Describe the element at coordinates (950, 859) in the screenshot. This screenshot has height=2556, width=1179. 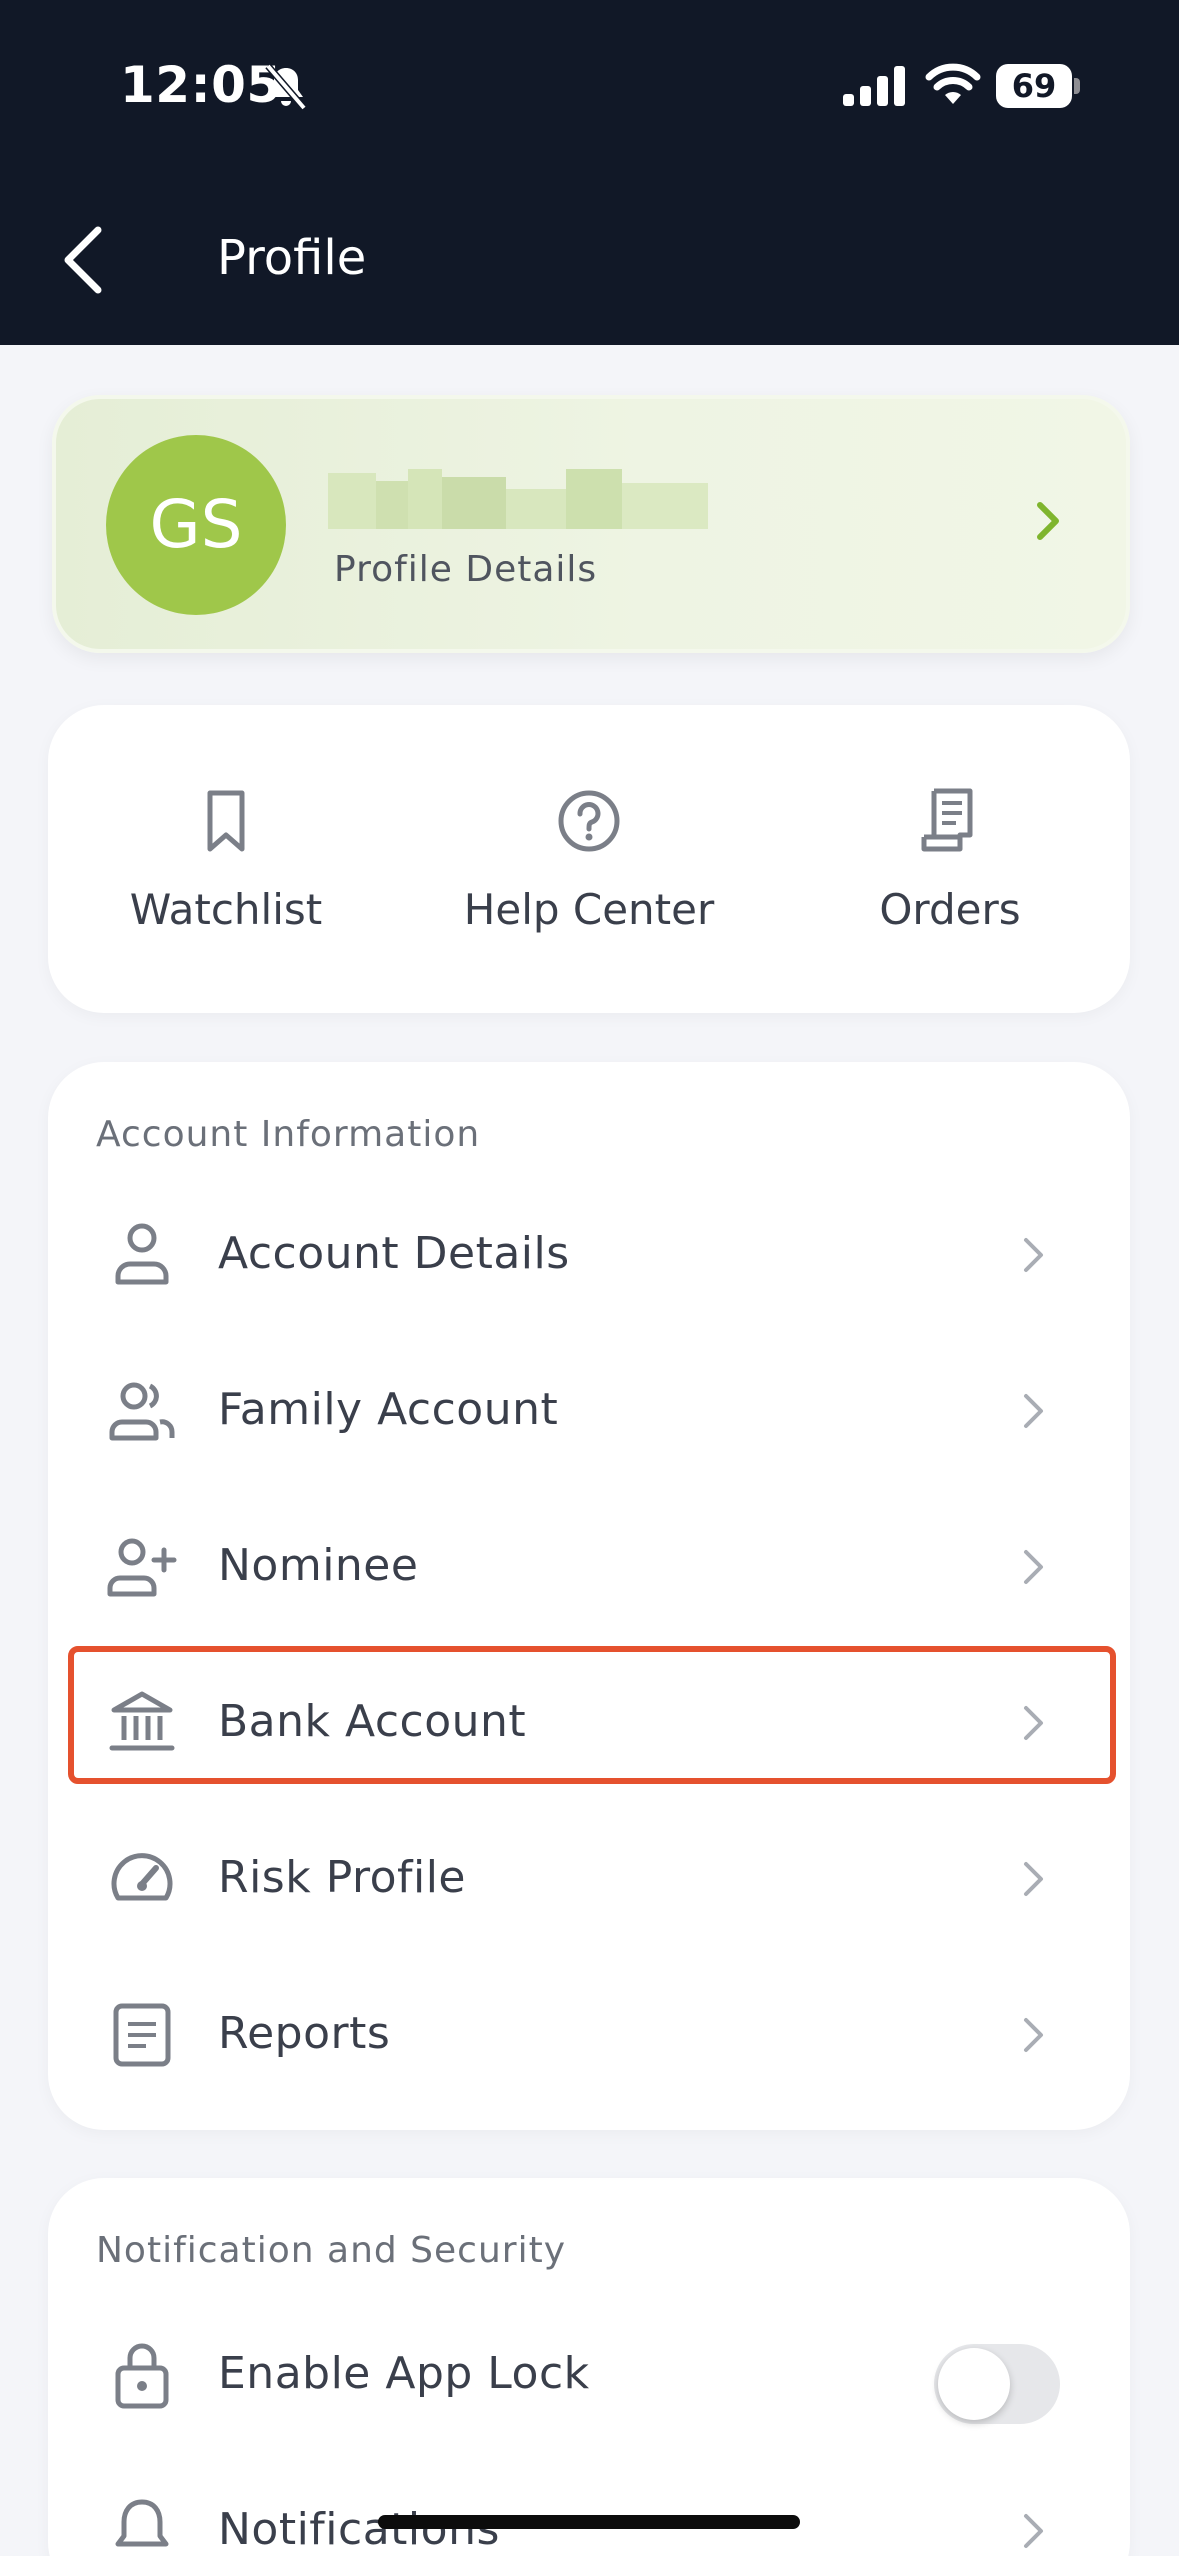
I see `orders-button: Orders` at that location.